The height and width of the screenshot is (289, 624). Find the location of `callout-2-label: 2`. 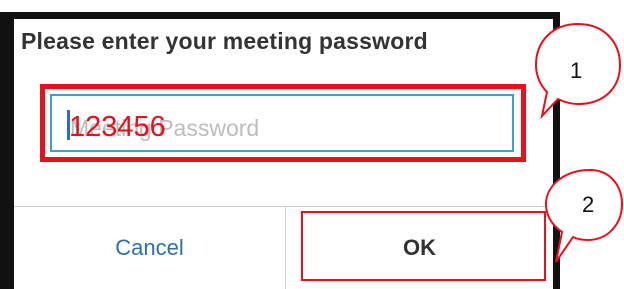

callout-2-label: 2 is located at coordinates (588, 204).